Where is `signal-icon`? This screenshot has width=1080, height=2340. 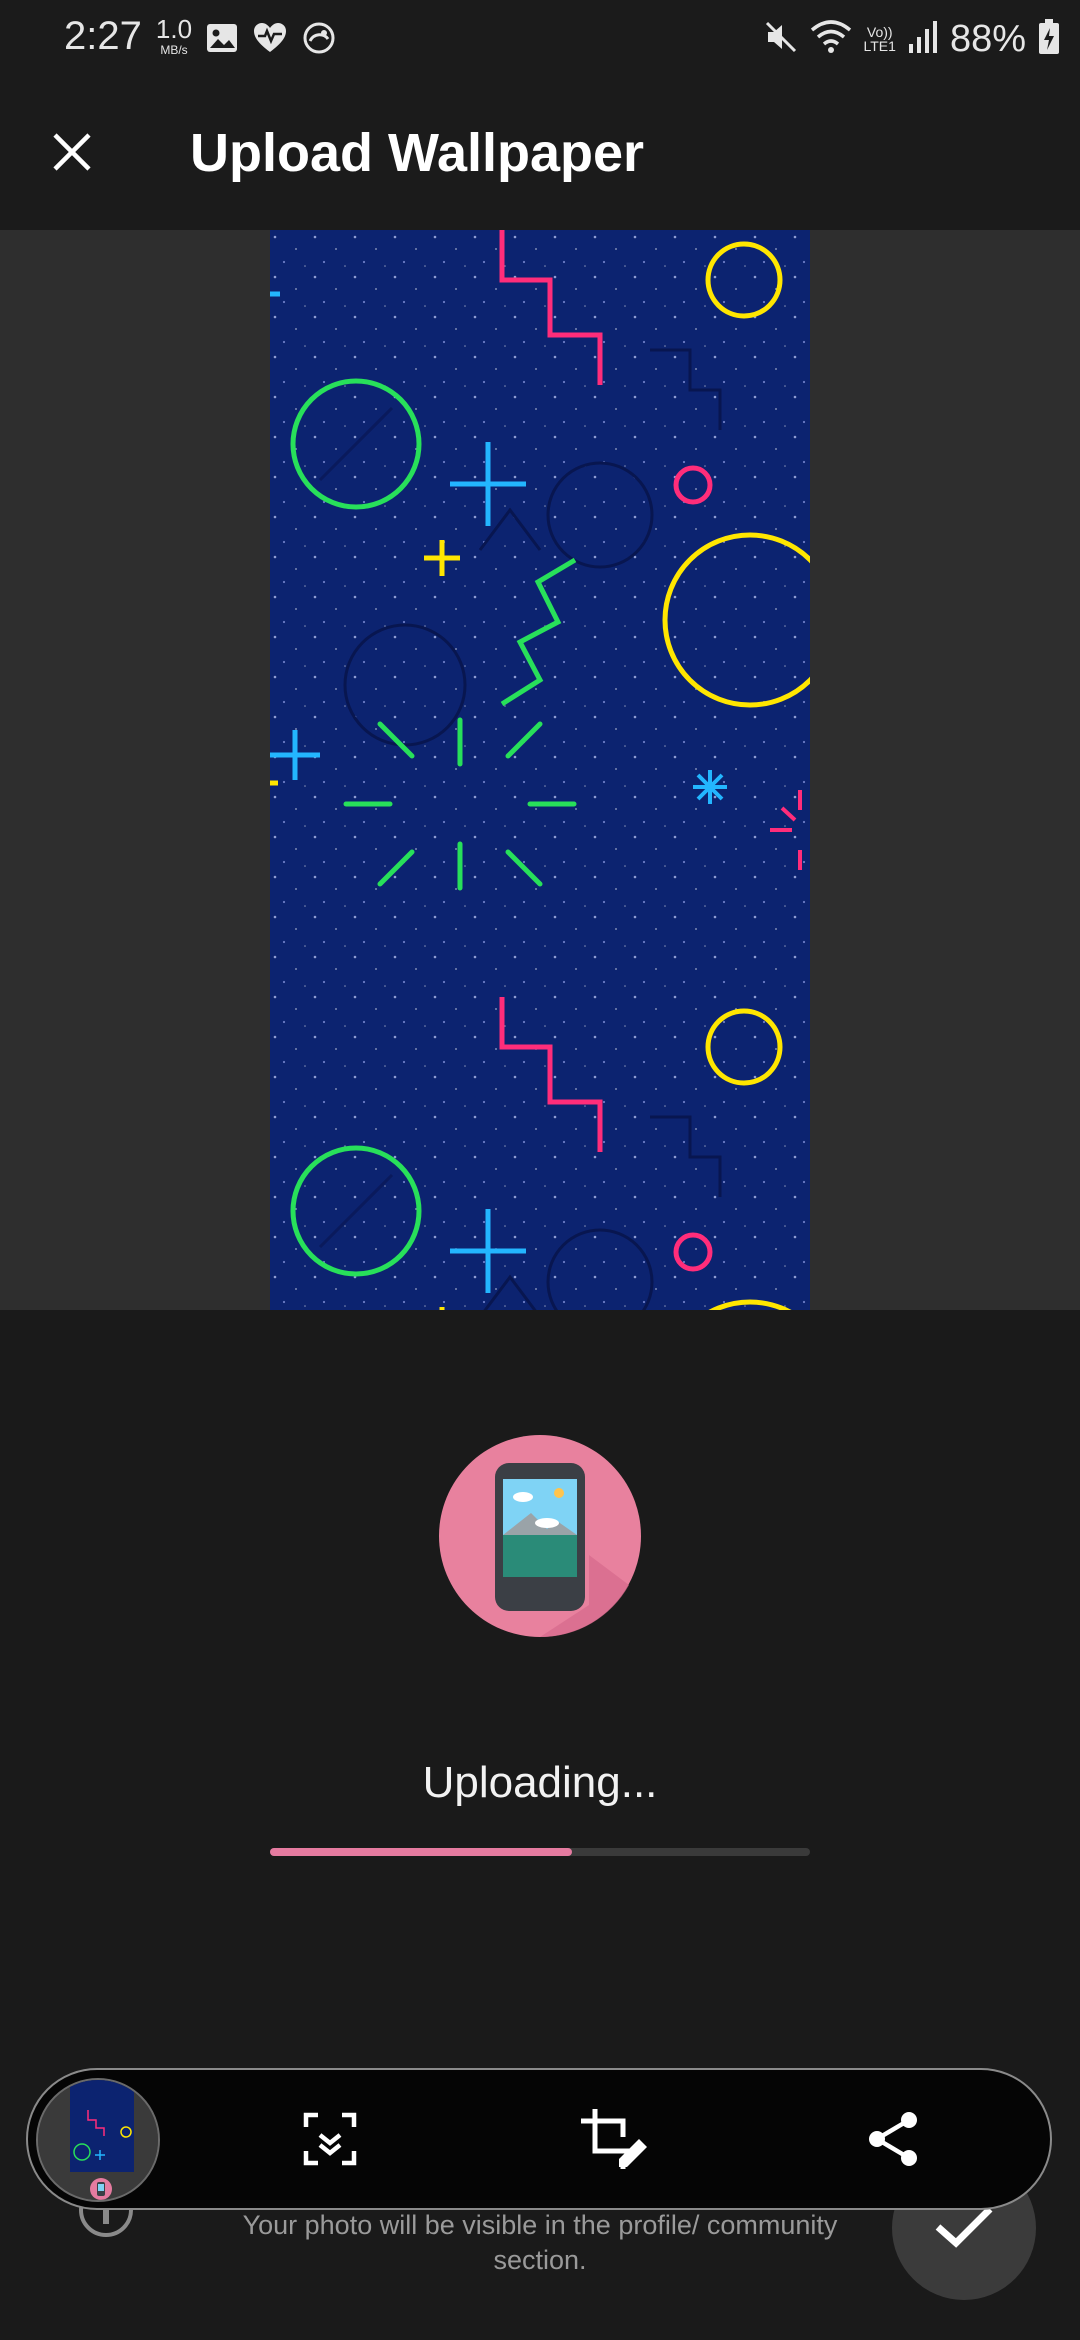 signal-icon is located at coordinates (923, 39).